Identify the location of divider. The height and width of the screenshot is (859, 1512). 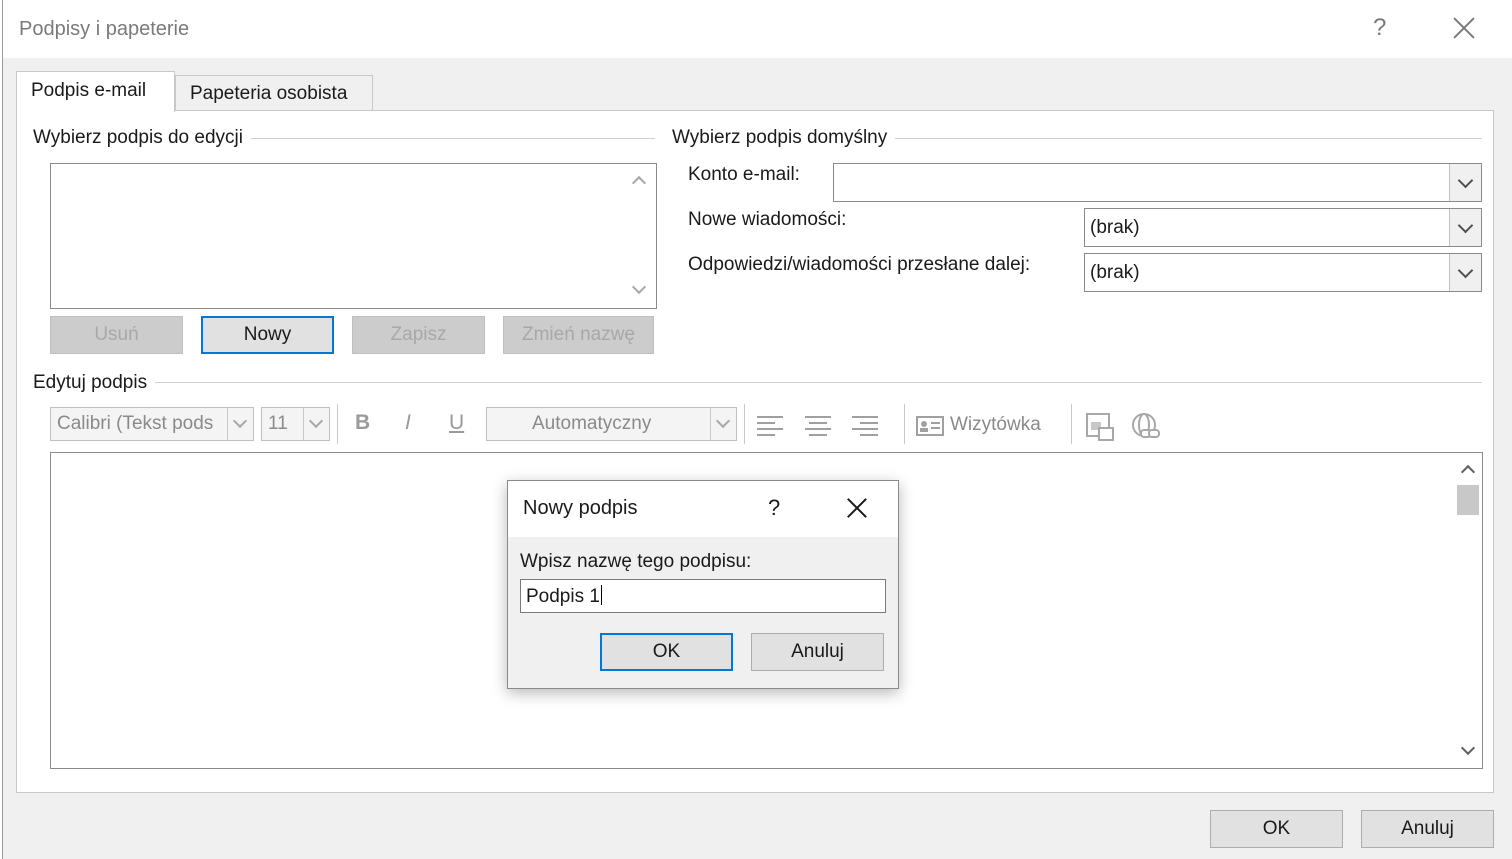
(757, 382).